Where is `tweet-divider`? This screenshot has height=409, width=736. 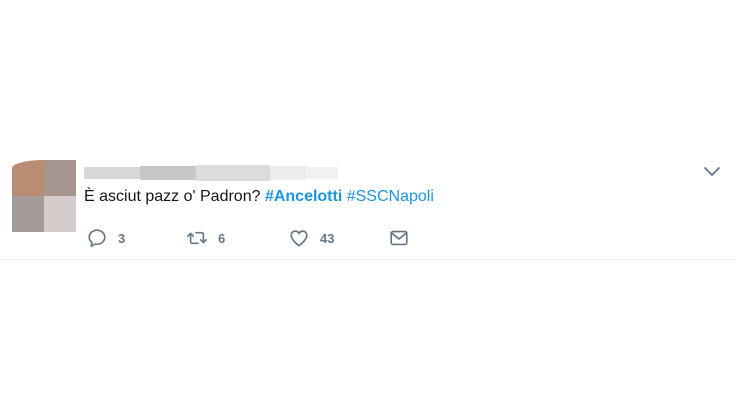 tweet-divider is located at coordinates (368, 259).